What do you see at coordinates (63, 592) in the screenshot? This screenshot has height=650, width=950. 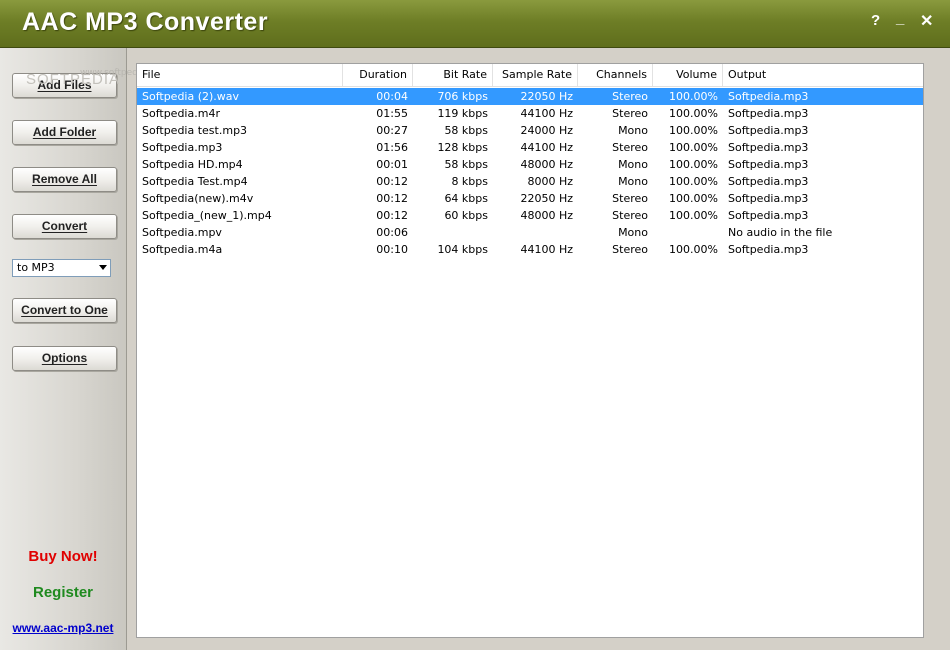 I see `register-link: Register` at bounding box center [63, 592].